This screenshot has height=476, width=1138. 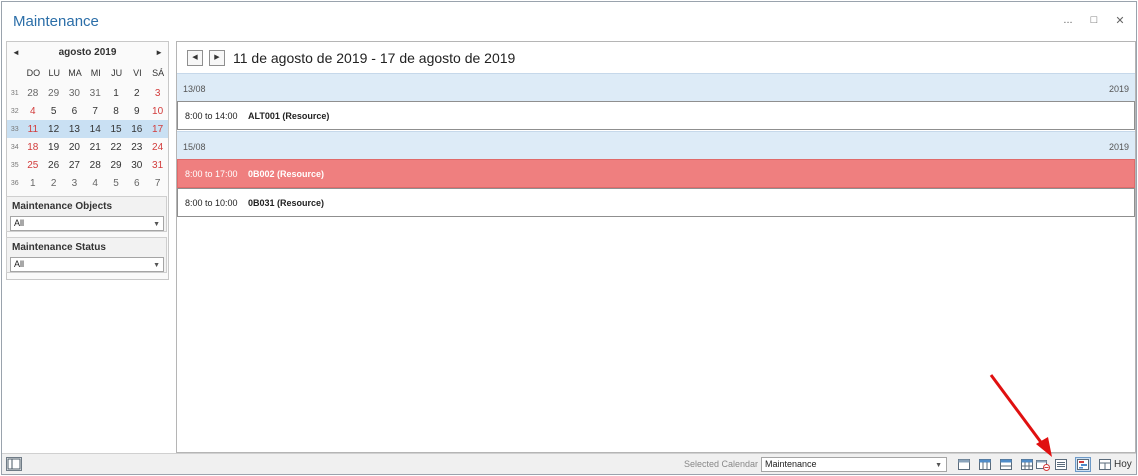 What do you see at coordinates (14, 147) in the screenshot?
I see `week-number: 34` at bounding box center [14, 147].